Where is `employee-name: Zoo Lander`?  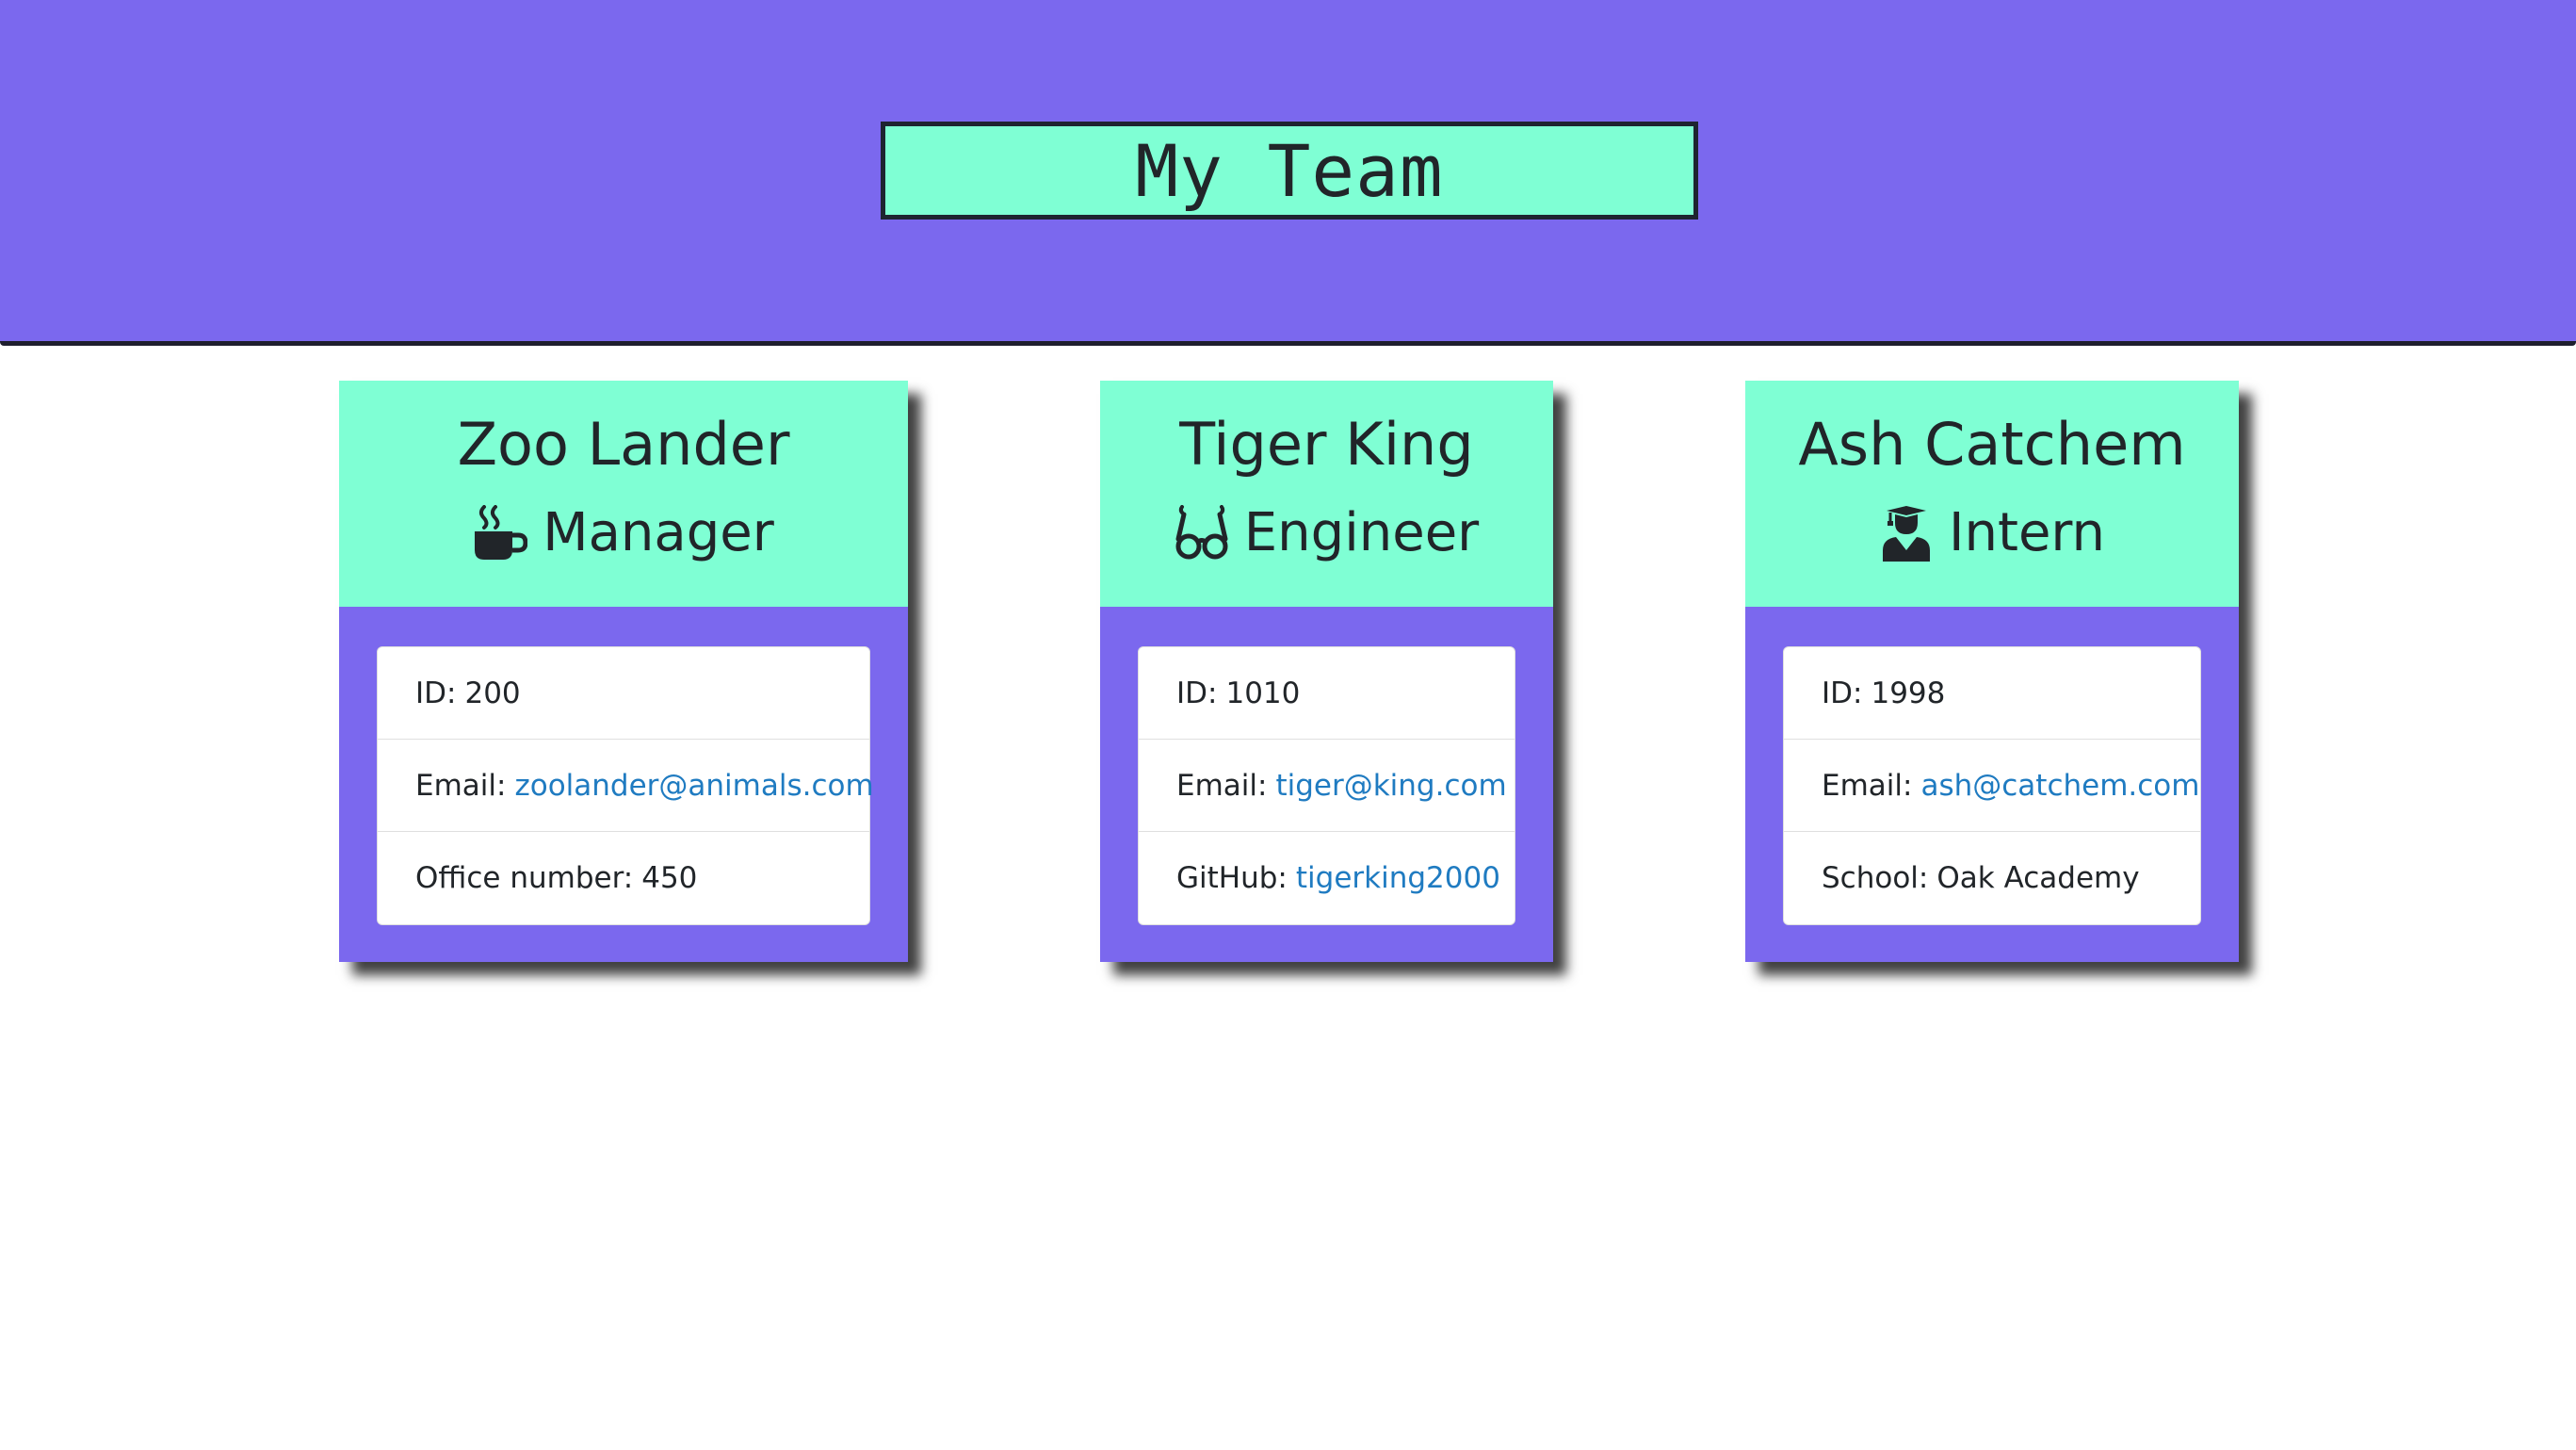 employee-name: Zoo Lander is located at coordinates (623, 444).